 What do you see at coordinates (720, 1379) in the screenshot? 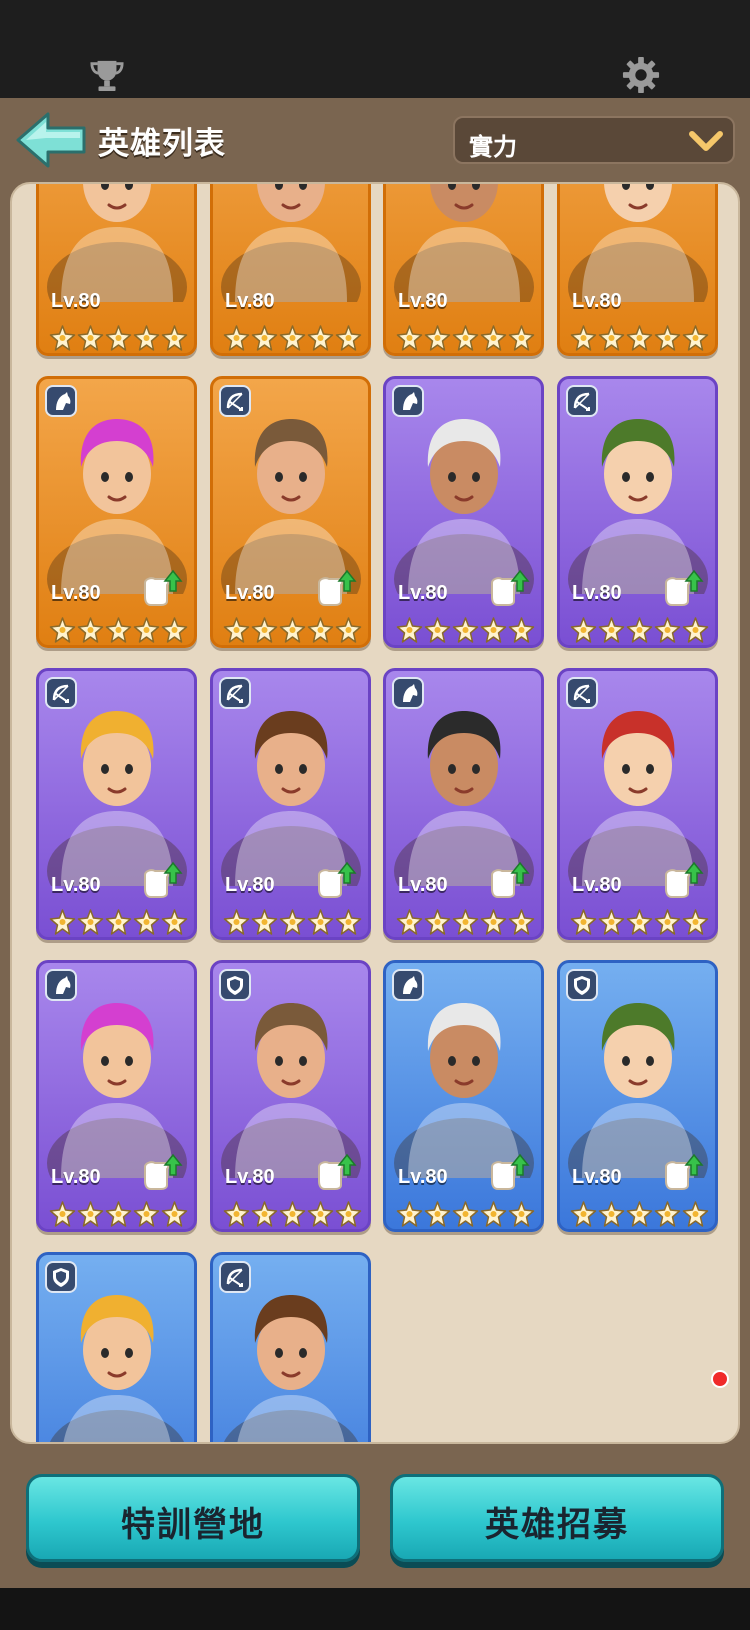
I see `notification-dot` at bounding box center [720, 1379].